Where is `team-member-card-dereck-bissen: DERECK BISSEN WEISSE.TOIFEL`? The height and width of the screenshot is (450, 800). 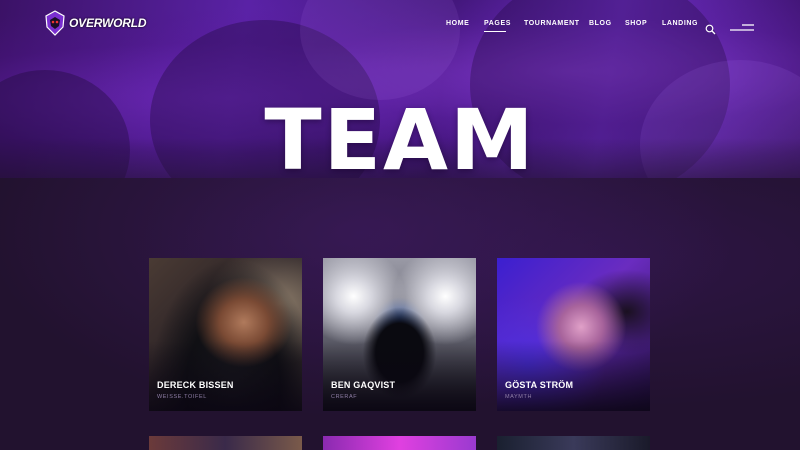 team-member-card-dereck-bissen: DERECK BISSEN WEISSE.TOIFEL is located at coordinates (225, 334).